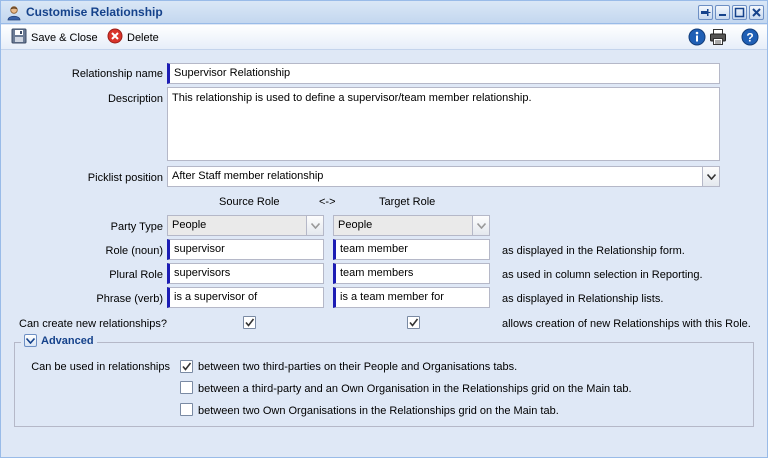 The image size is (768, 458). Describe the element at coordinates (756, 12) in the screenshot. I see `close-icon` at that location.